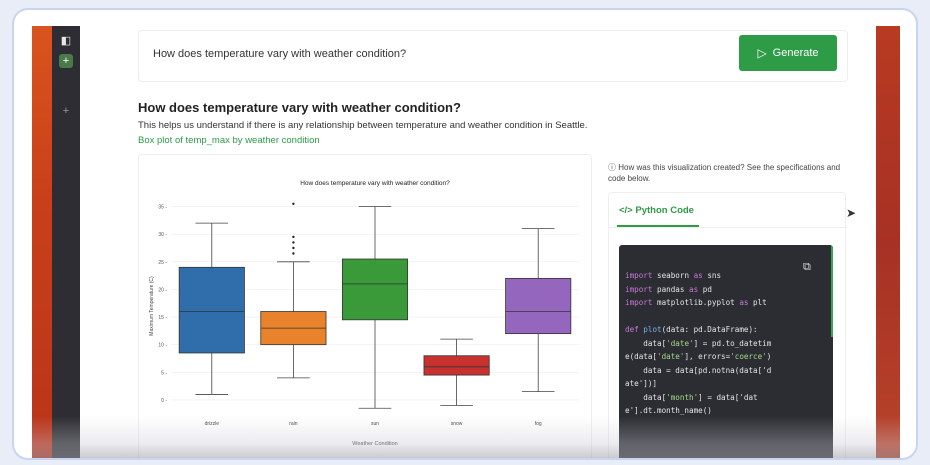 The height and width of the screenshot is (465, 930). Describe the element at coordinates (164, 373) in the screenshot. I see `y-tick-label: 5 -` at that location.